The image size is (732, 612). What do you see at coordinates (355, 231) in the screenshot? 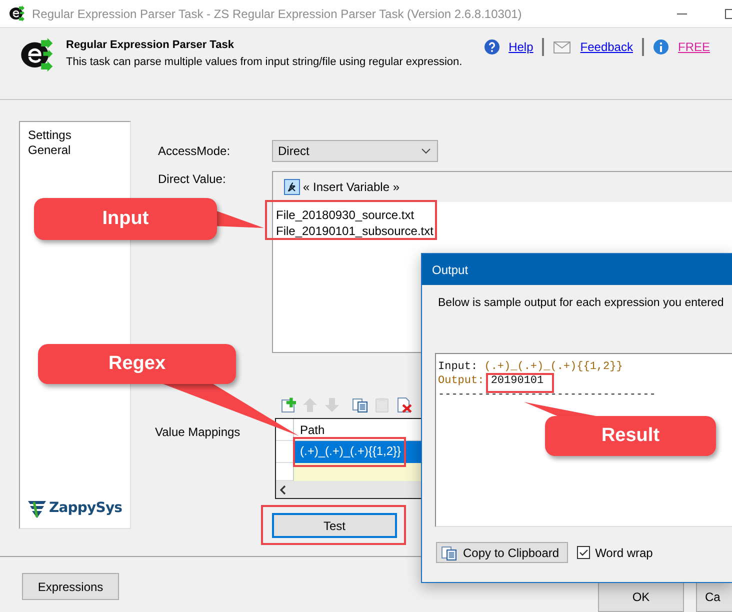
I see `text-line: File_20190101_subsource.txt` at bounding box center [355, 231].